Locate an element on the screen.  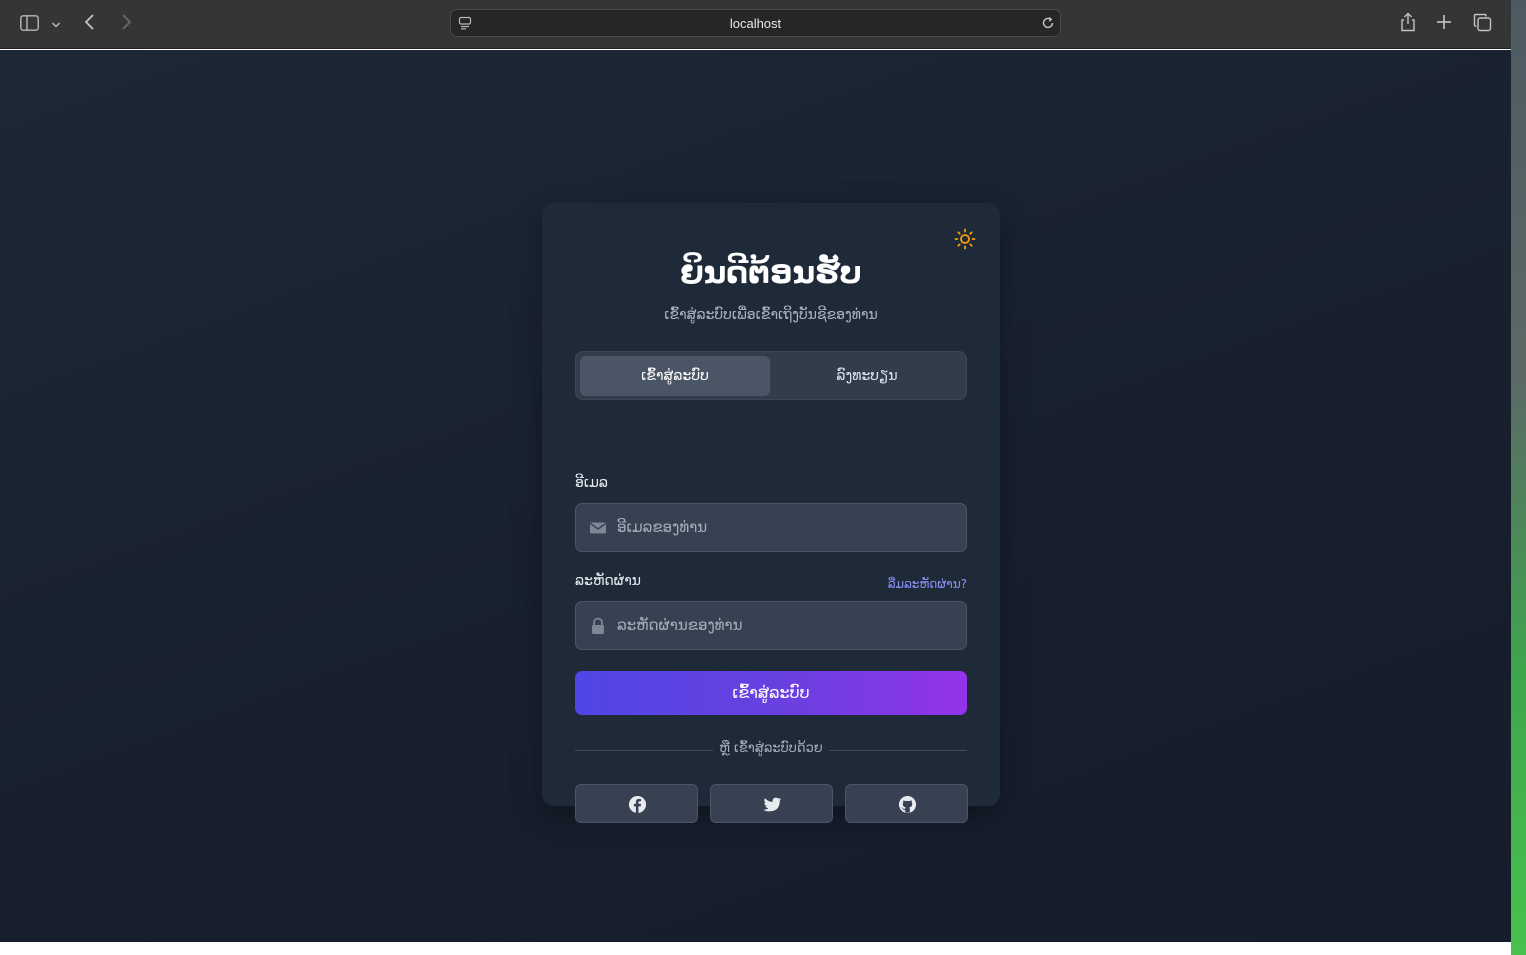
tabs-overview-icon is located at coordinates (1482, 24).